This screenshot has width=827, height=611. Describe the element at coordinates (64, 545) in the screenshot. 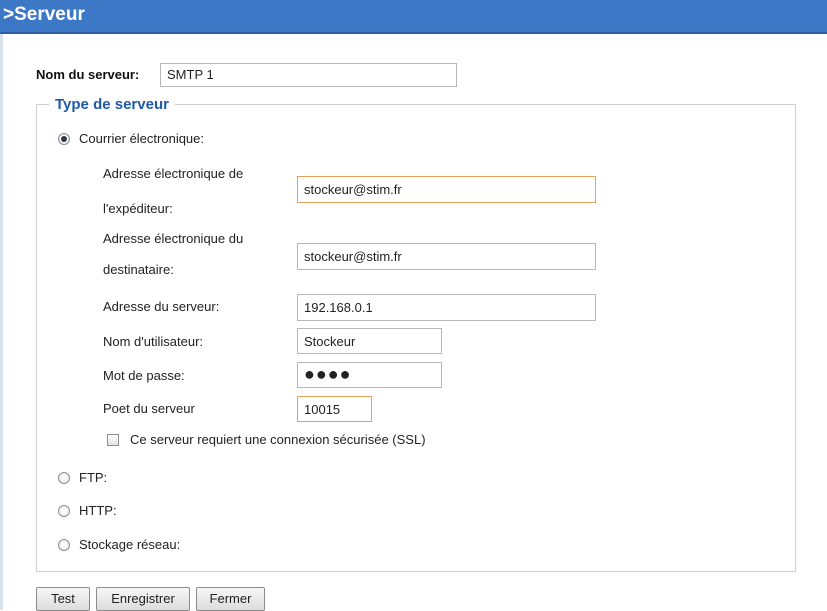

I see `network-storage-radio` at that location.